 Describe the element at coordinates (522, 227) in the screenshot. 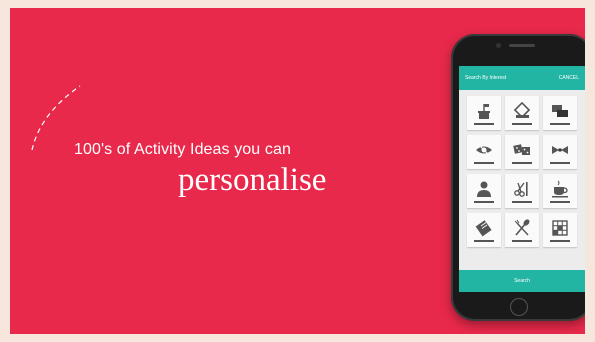

I see `cutlery-icon` at that location.